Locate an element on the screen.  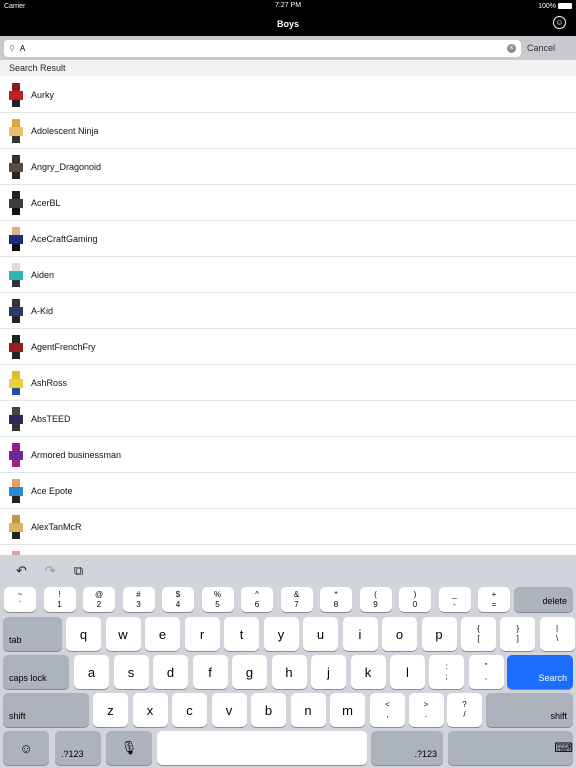
paste-icon: ⧉ is located at coordinates (78, 571).